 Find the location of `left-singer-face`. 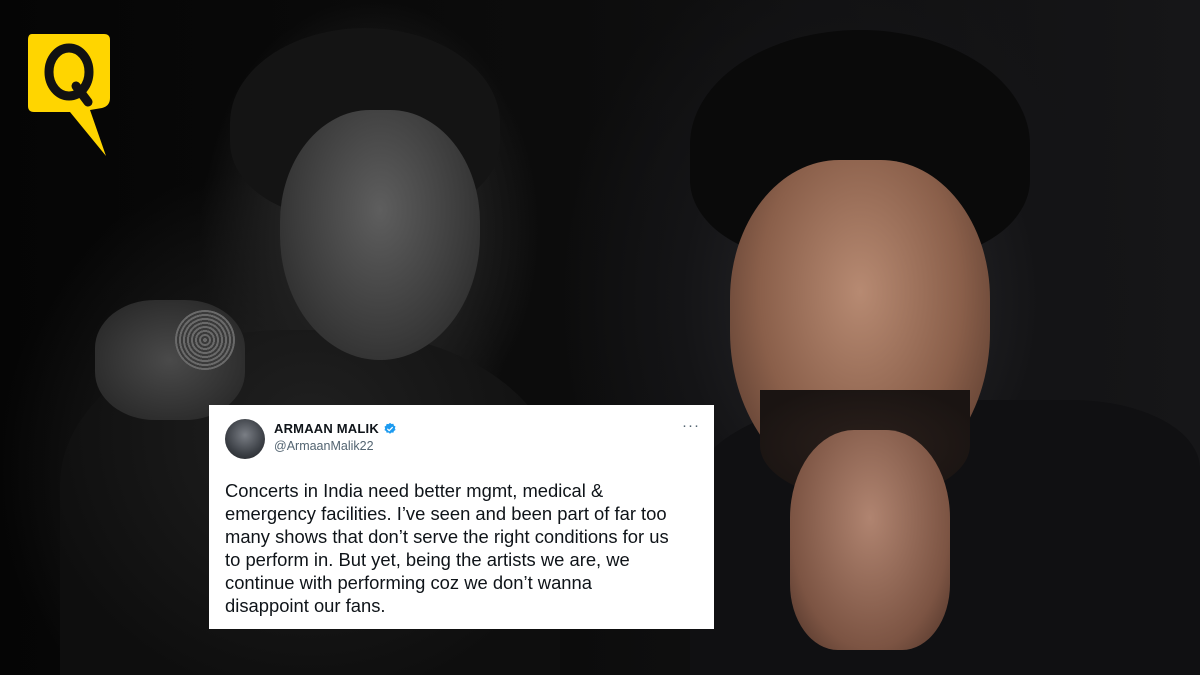

left-singer-face is located at coordinates (380, 235).